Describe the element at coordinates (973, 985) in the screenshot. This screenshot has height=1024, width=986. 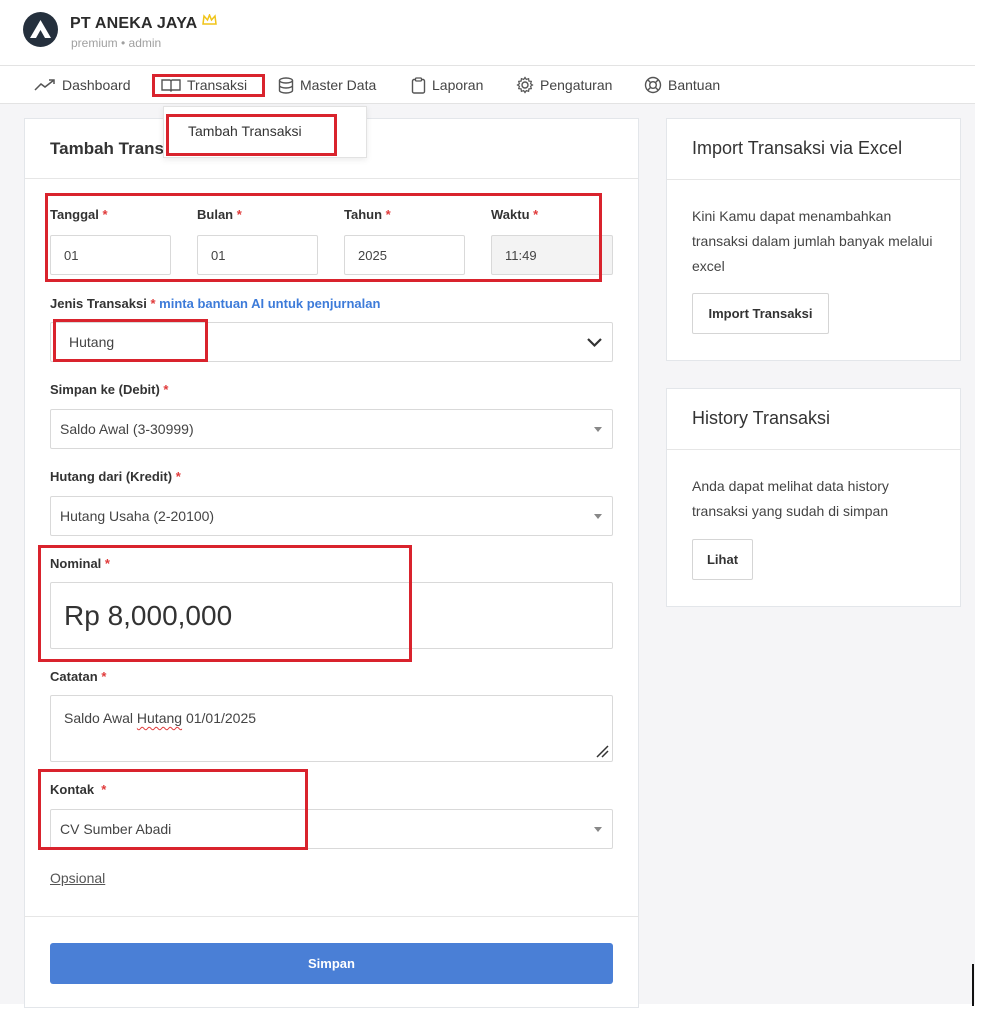
I see `edge-line` at that location.